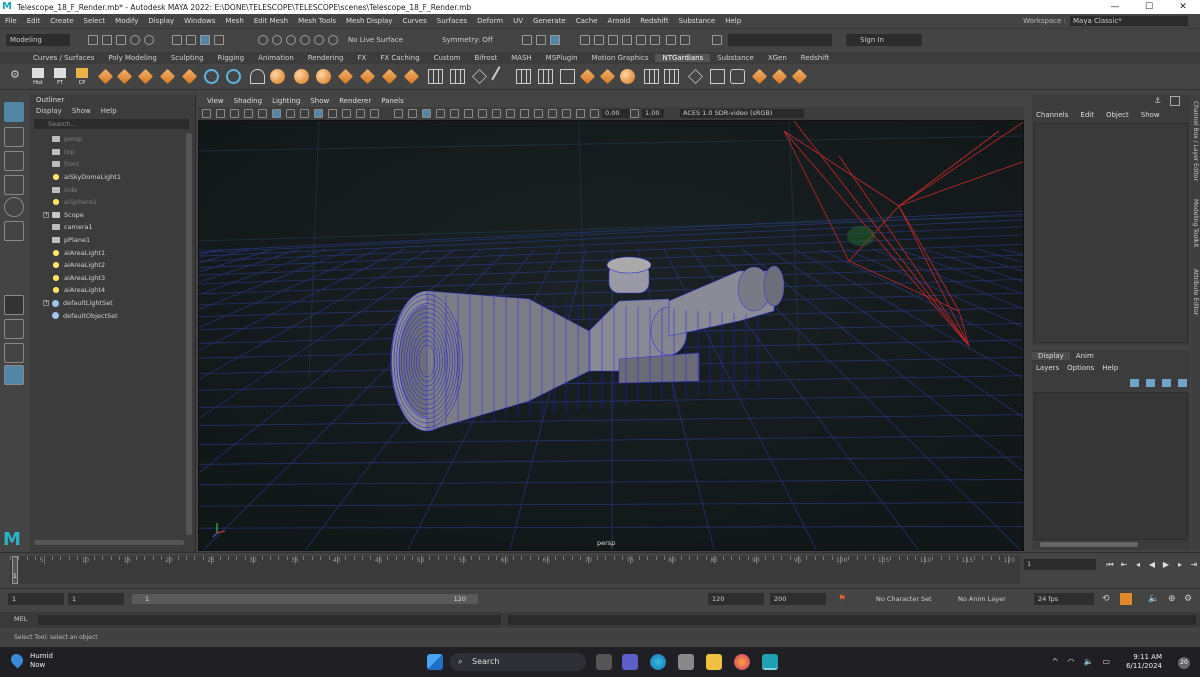  I want to click on hypershade-icon, so click(641, 40).